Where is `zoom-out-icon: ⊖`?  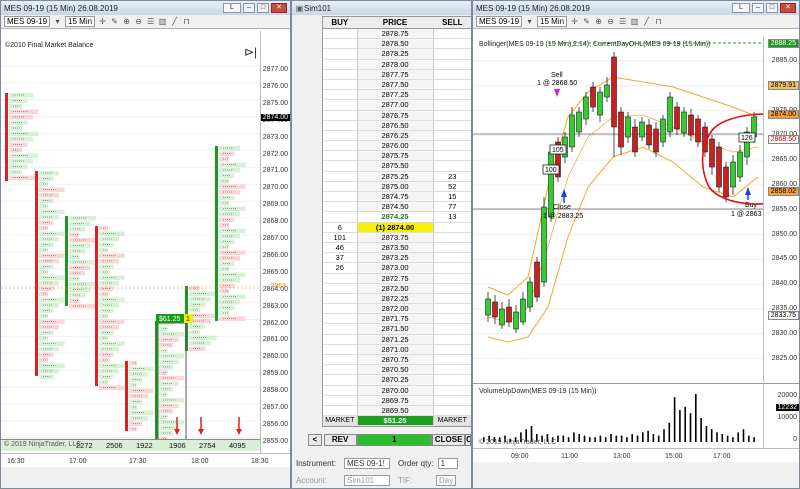 zoom-out-icon: ⊖ is located at coordinates (138, 21).